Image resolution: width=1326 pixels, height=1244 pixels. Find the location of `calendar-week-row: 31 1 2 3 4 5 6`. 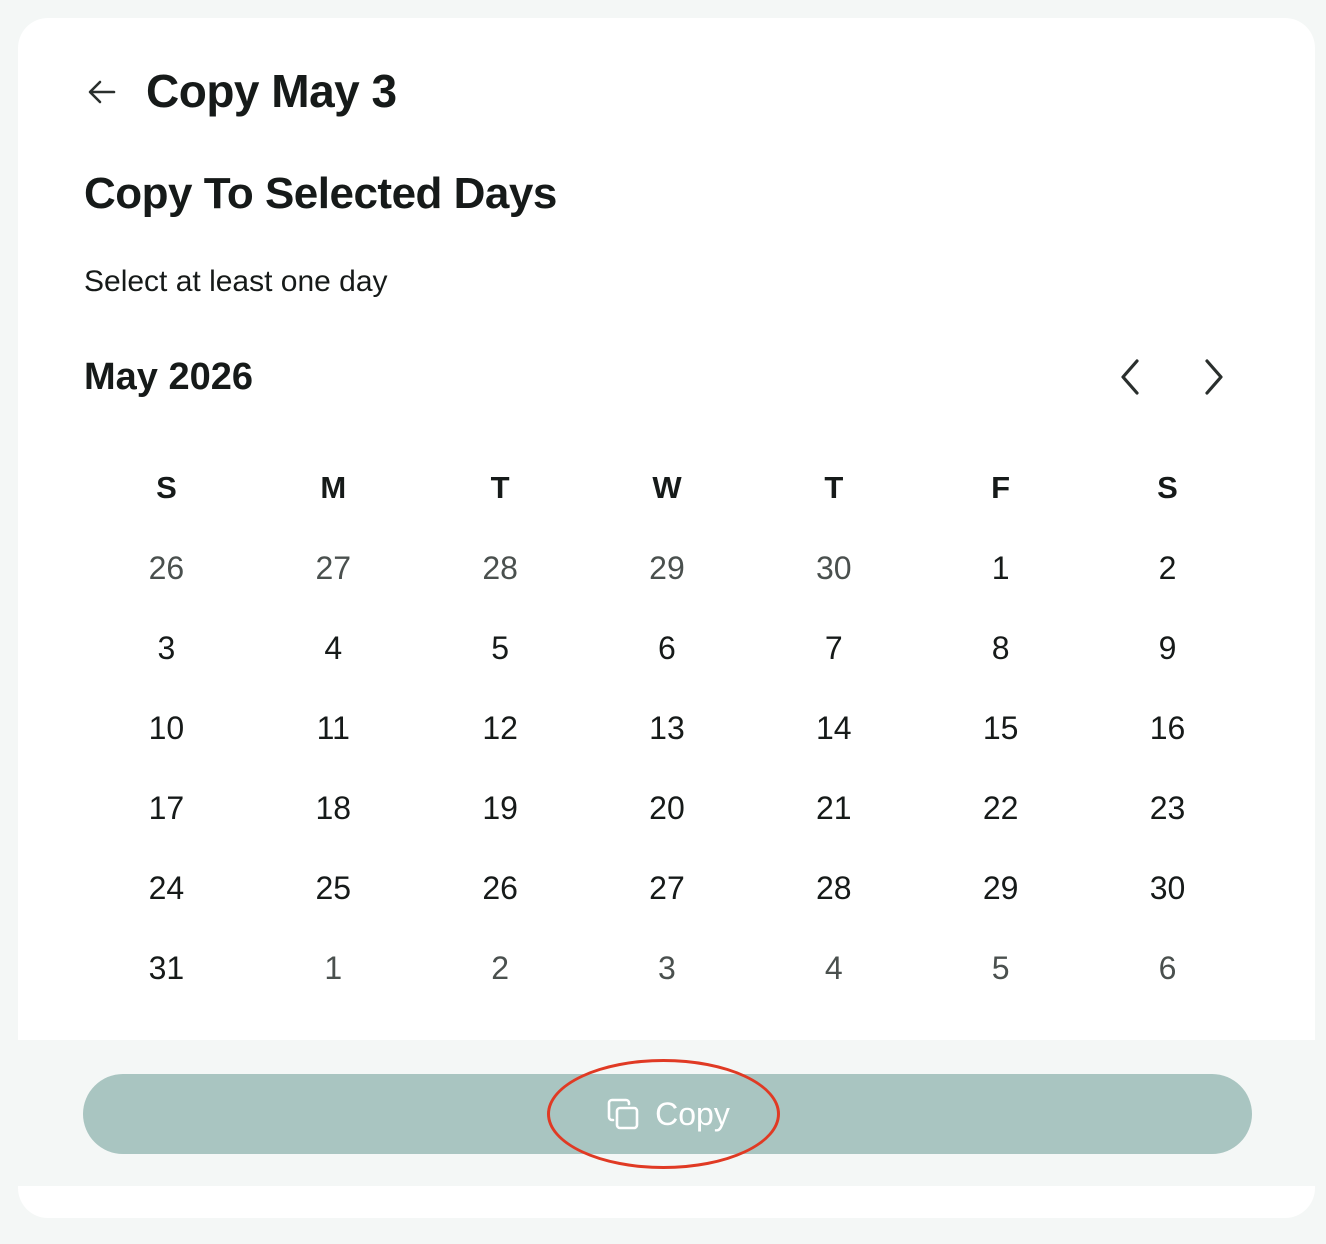

calendar-week-row: 31 1 2 3 4 5 6 is located at coordinates (667, 968).